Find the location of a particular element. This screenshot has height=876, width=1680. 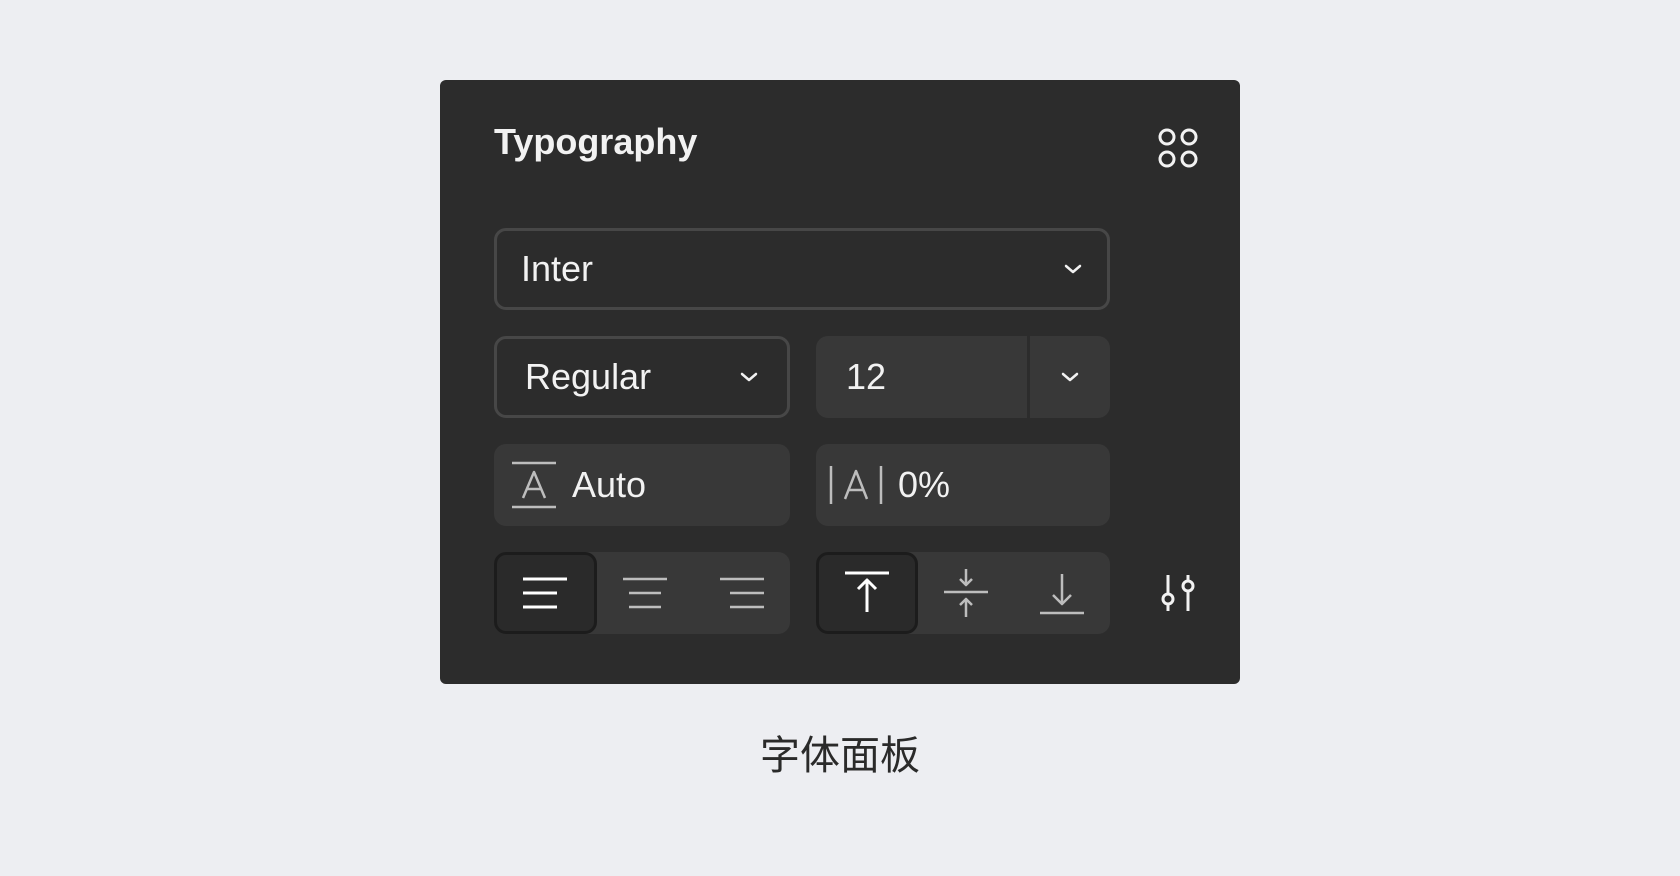

line-height-value: Auto is located at coordinates (609, 484).